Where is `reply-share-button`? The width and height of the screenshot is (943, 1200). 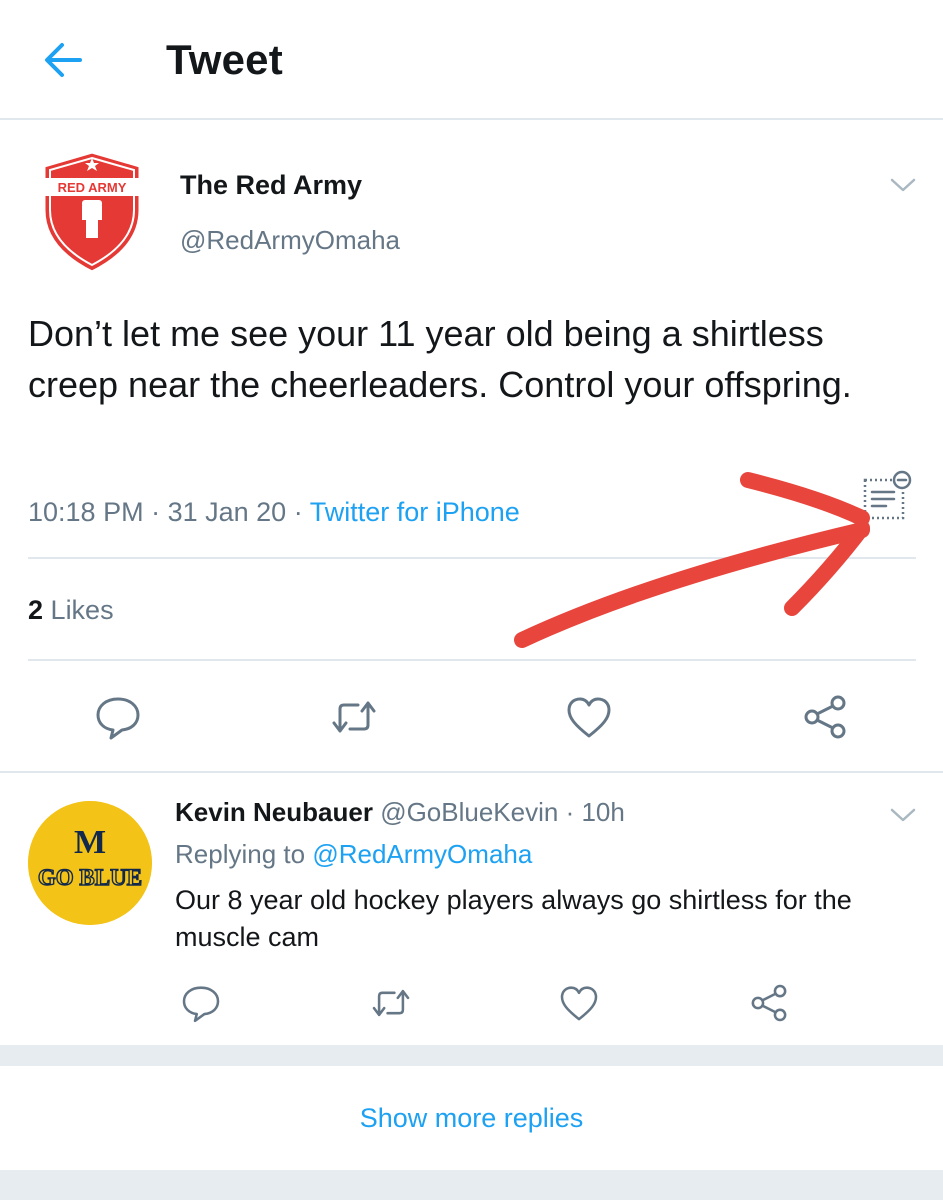
reply-share-button is located at coordinates (769, 1003).